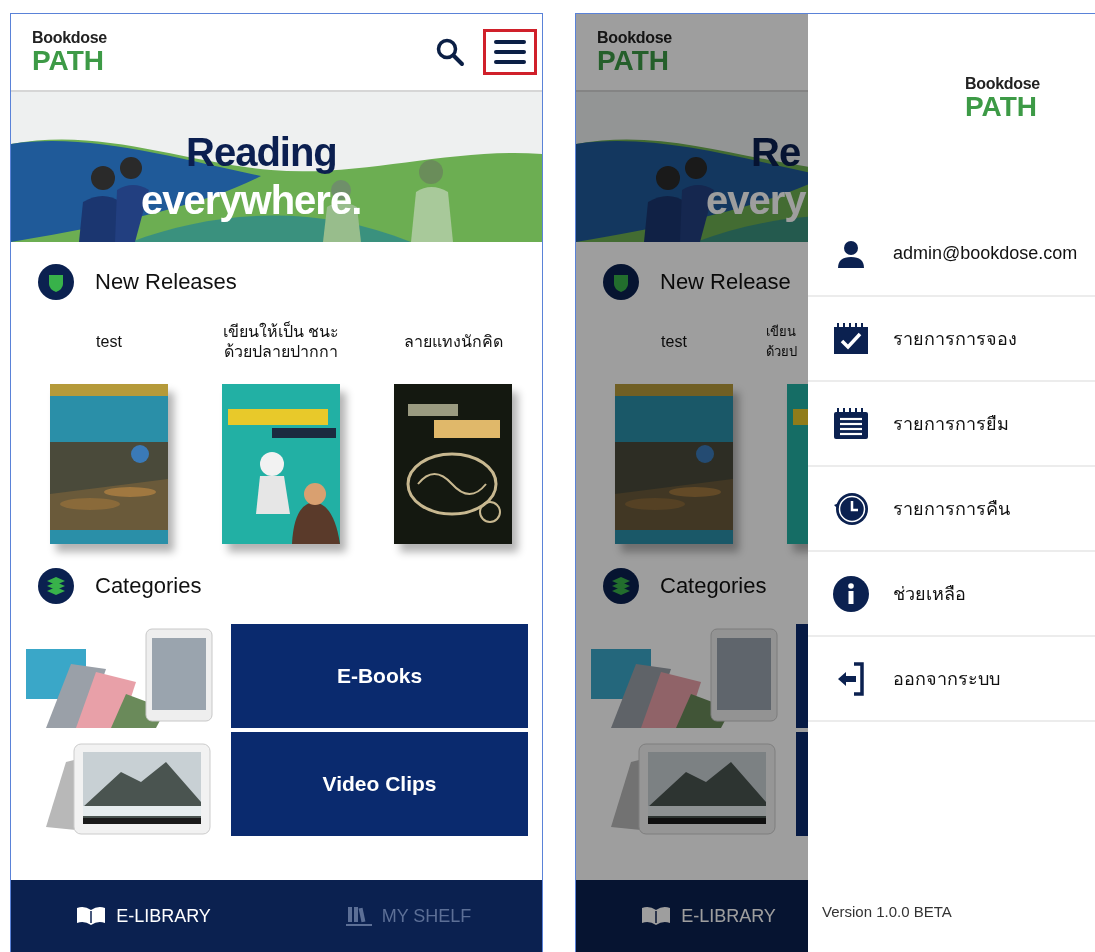 The height and width of the screenshot is (952, 1095). I want to click on drawer-menu-item: ออกจากระบบ, so click(951, 679).